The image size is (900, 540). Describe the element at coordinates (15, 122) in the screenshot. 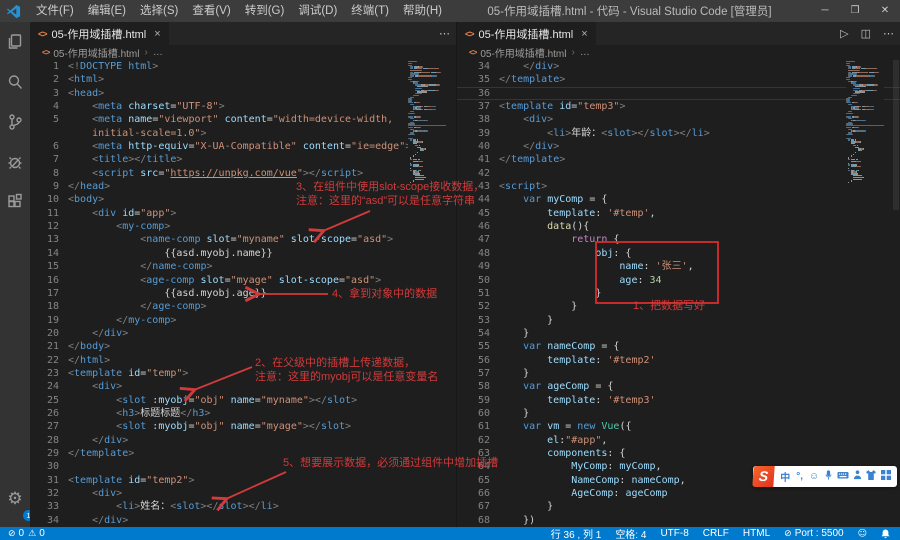

I see `source-control-icon` at that location.